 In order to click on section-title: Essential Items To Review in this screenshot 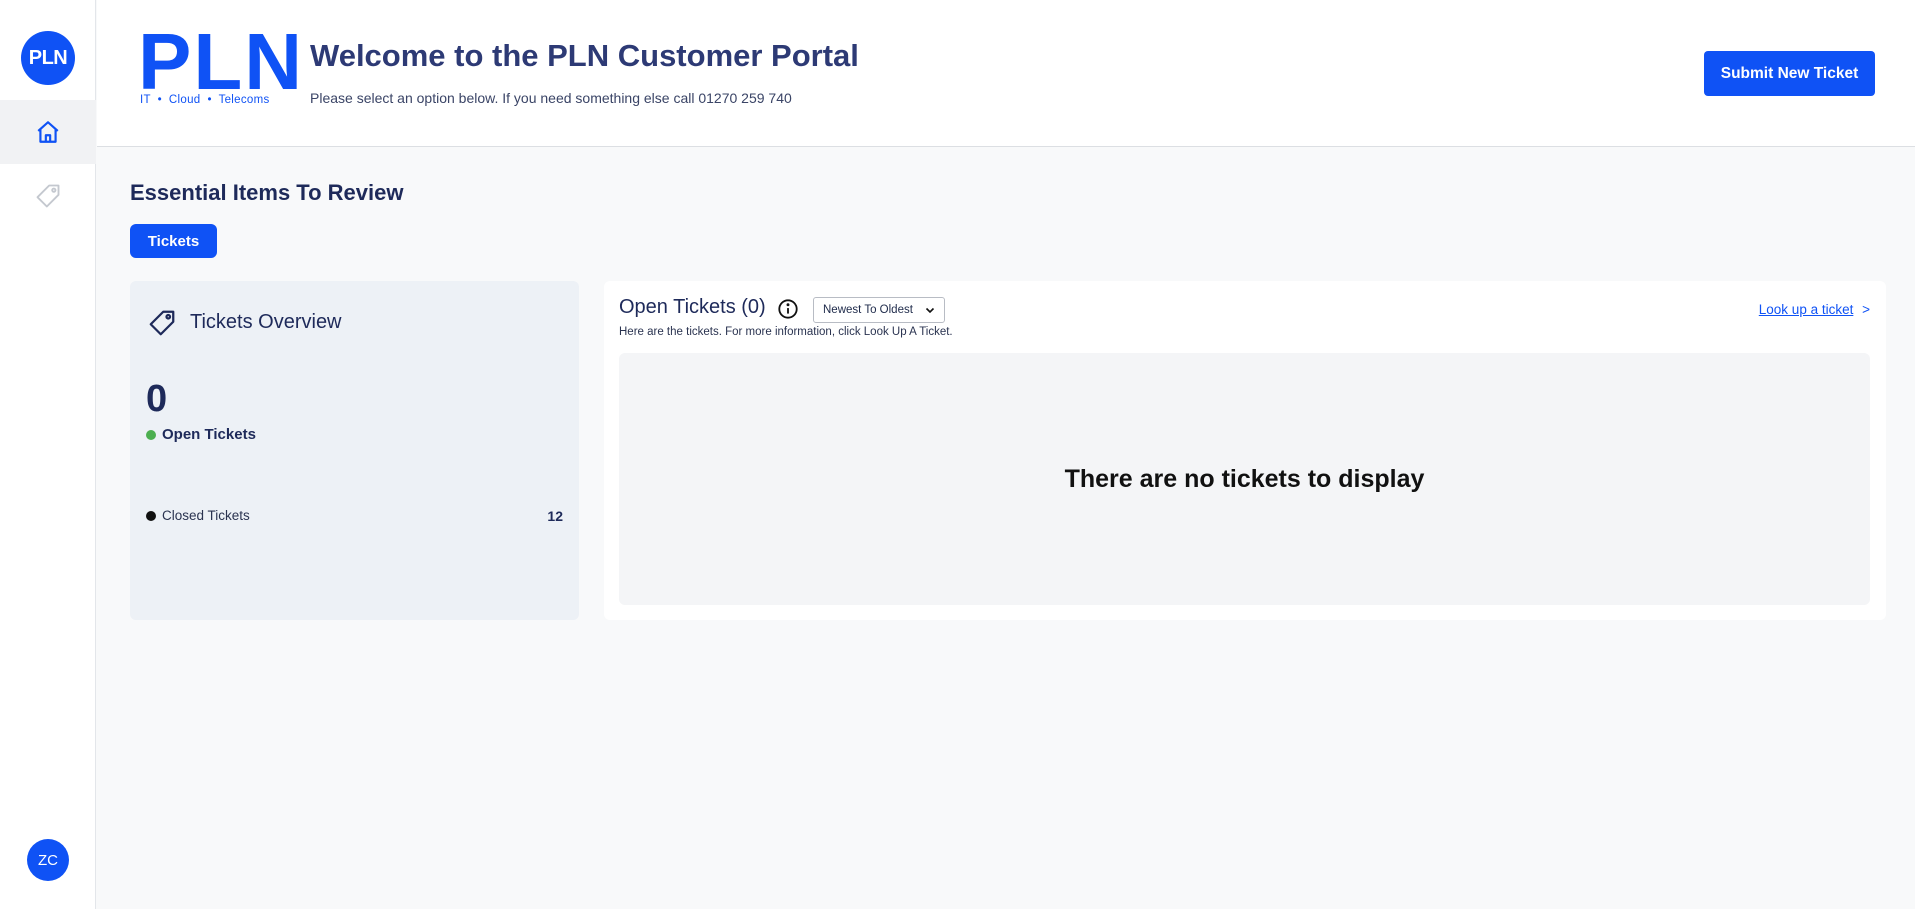, I will do `click(267, 192)`.